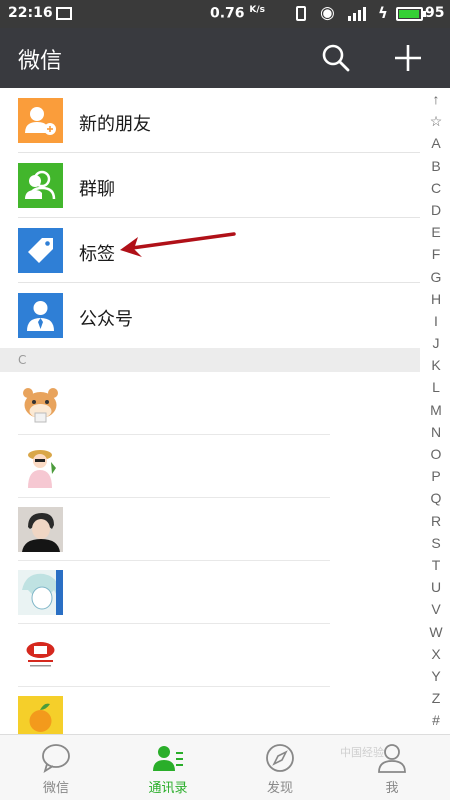  What do you see at coordinates (210, 360) in the screenshot?
I see `section-header: C` at bounding box center [210, 360].